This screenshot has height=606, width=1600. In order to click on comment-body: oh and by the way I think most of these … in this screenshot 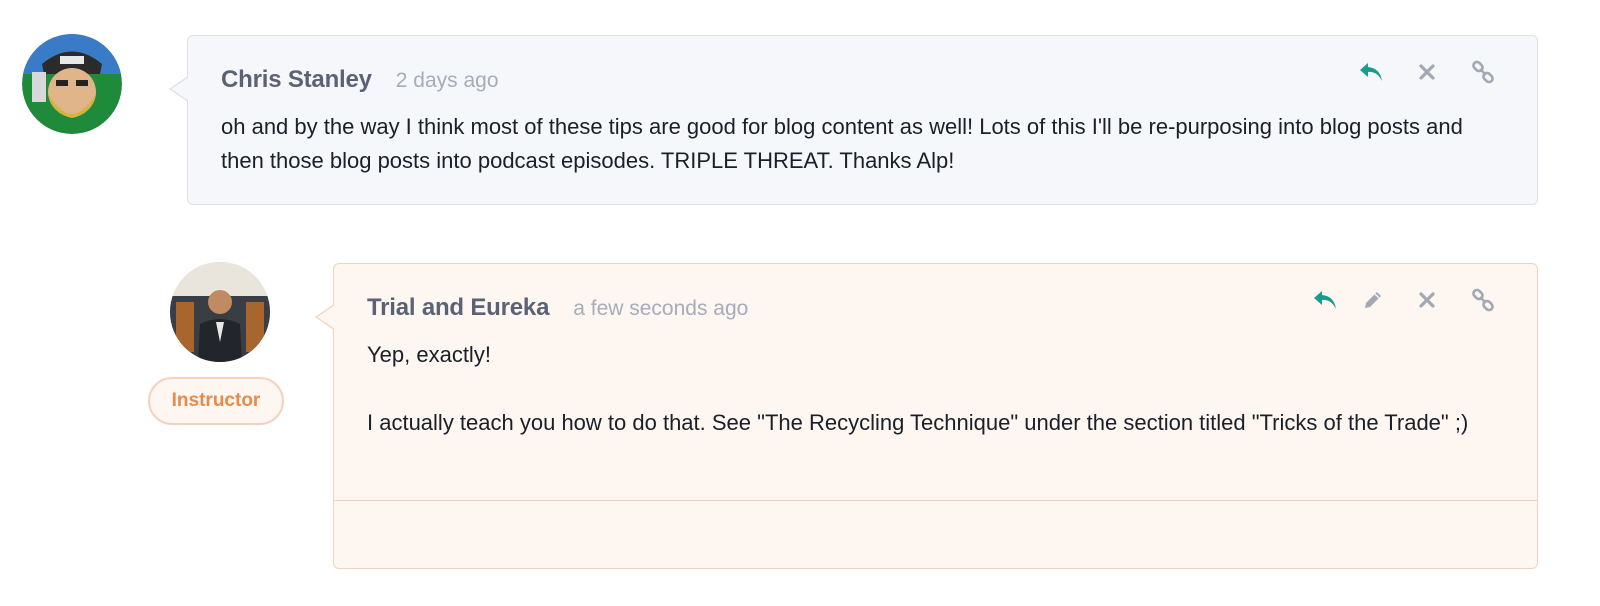, I will do `click(845, 143)`.